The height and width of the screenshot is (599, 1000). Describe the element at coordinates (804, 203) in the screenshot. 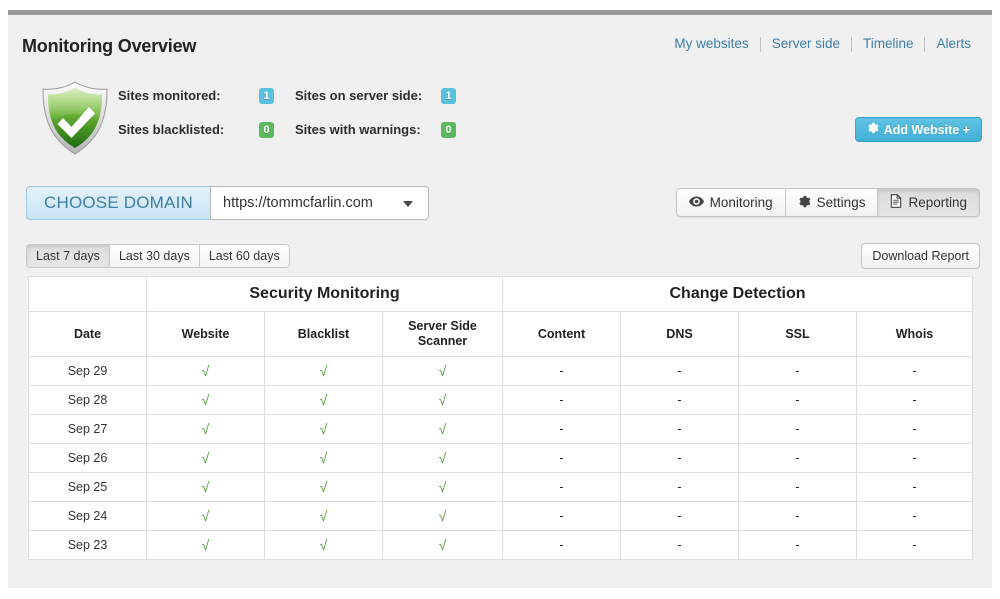

I see `gear-icon` at that location.